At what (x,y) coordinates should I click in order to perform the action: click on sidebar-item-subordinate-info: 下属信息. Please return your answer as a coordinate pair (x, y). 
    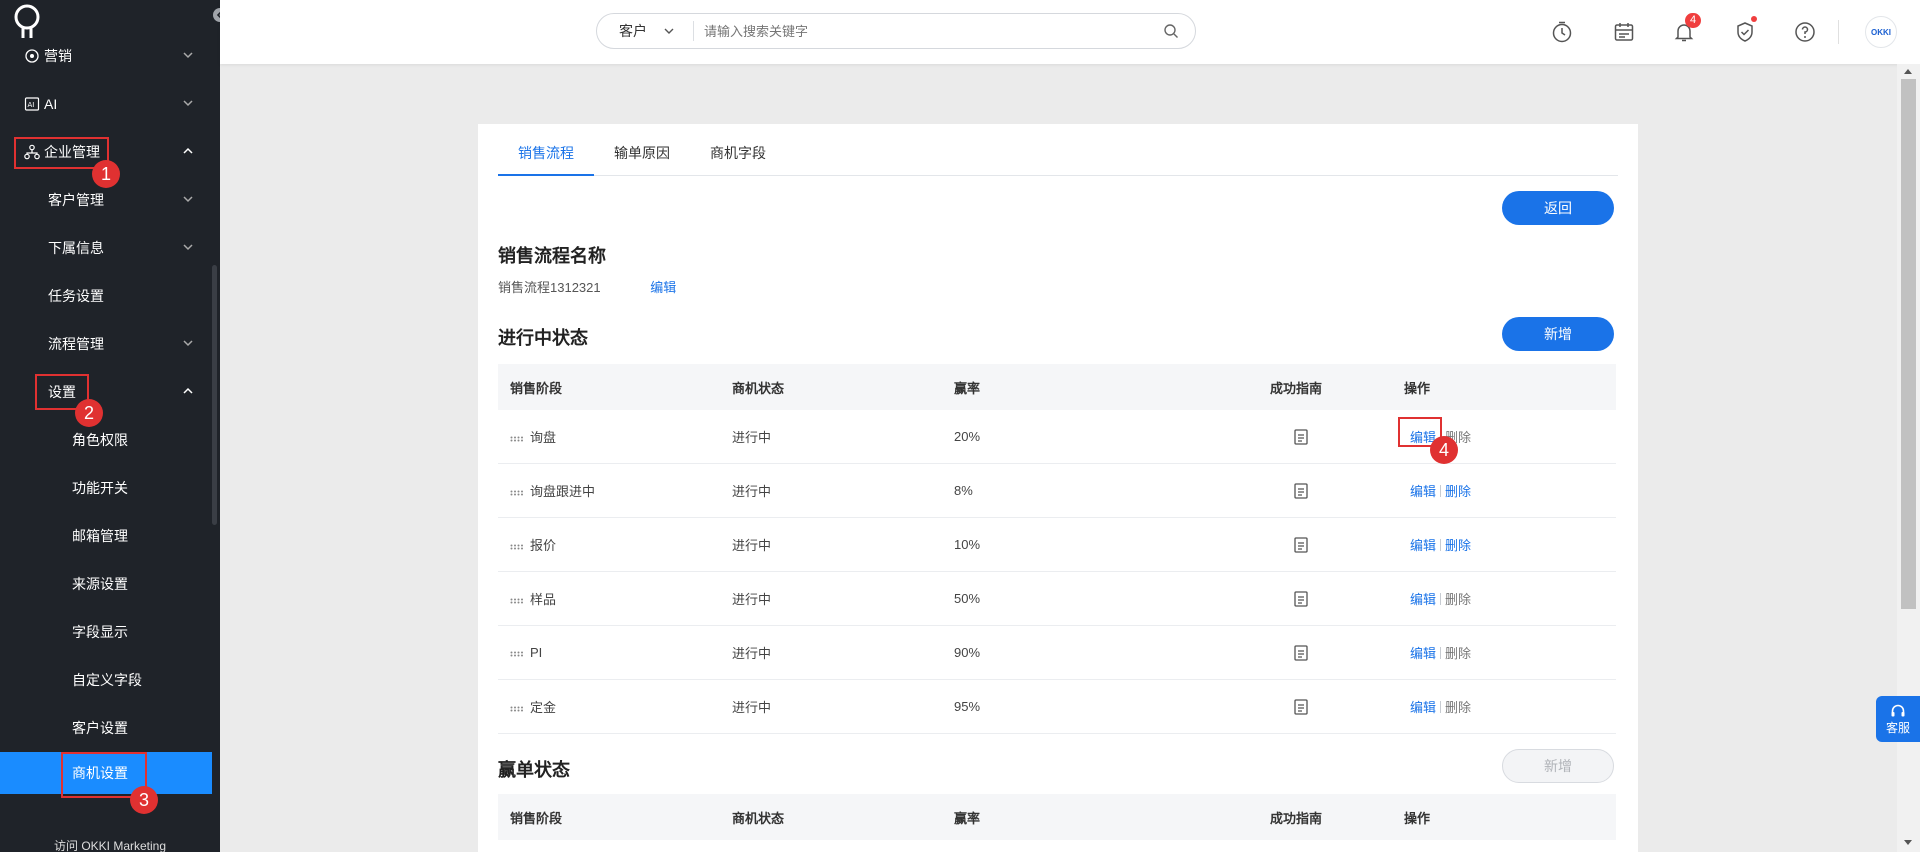
    Looking at the image, I should click on (106, 248).